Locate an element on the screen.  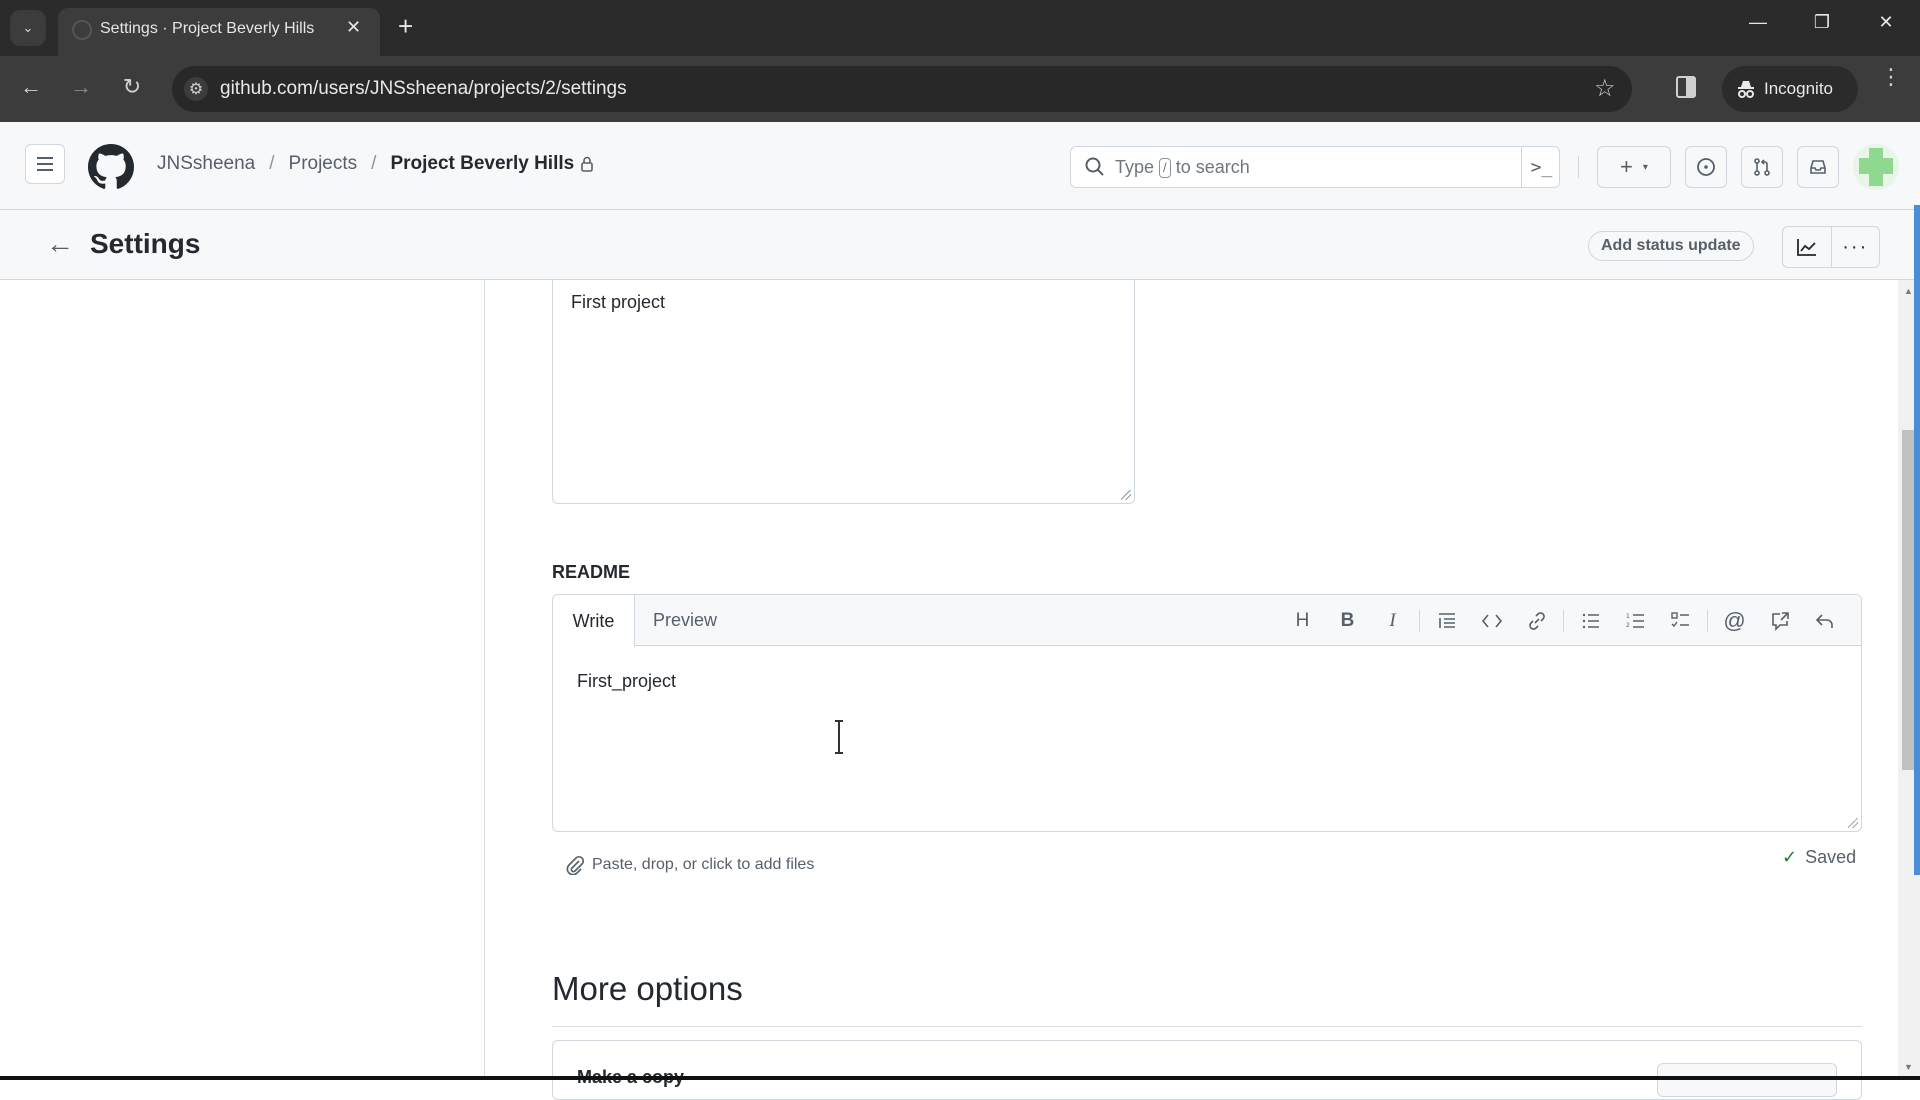
site-info-icon: ⚙ is located at coordinates (196, 89).